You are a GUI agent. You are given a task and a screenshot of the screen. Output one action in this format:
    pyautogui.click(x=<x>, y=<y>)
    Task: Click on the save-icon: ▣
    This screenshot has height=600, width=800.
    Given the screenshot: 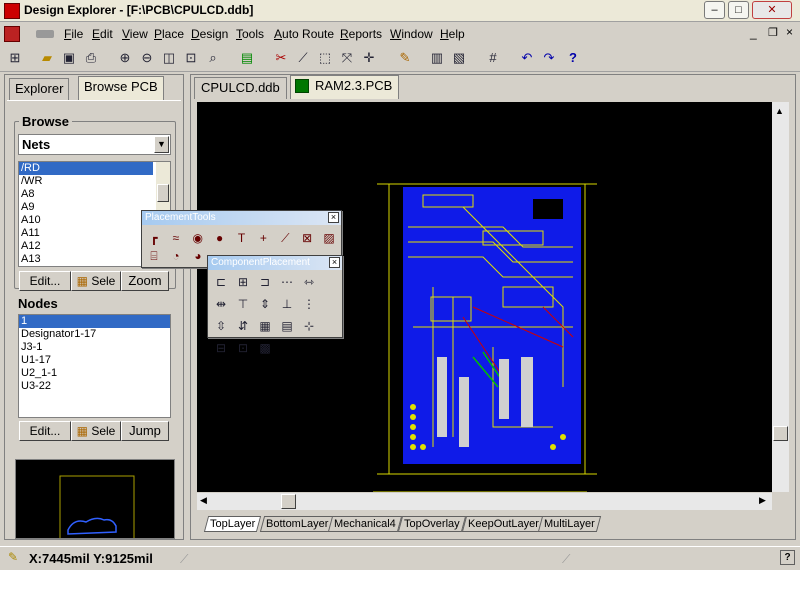 What is the action you would take?
    pyautogui.click(x=69, y=58)
    